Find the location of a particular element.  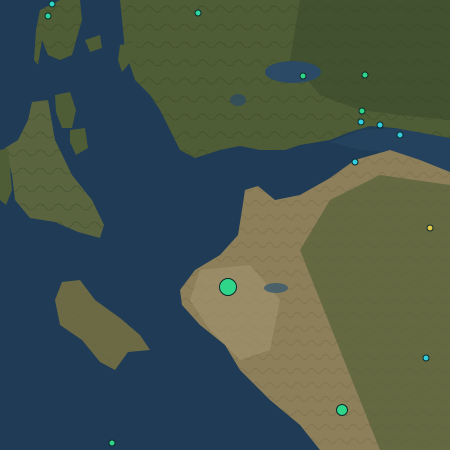

bay-inlet is located at coordinates (238, 100).